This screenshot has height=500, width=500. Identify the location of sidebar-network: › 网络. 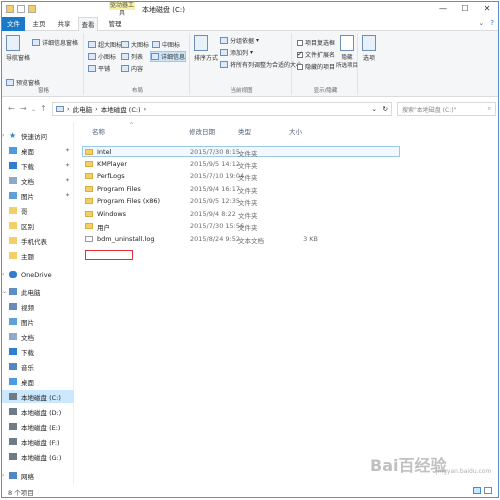
(38, 475).